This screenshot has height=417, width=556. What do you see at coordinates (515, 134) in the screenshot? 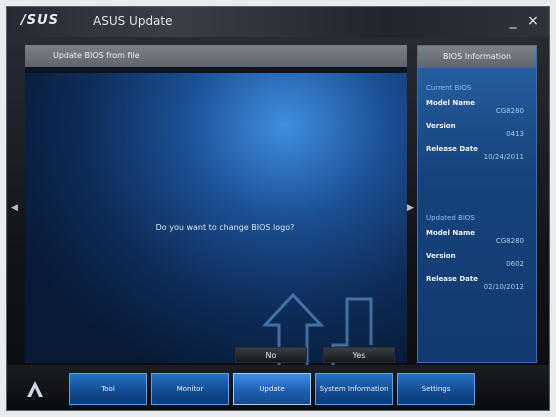
I see `info-value: 0413` at bounding box center [515, 134].